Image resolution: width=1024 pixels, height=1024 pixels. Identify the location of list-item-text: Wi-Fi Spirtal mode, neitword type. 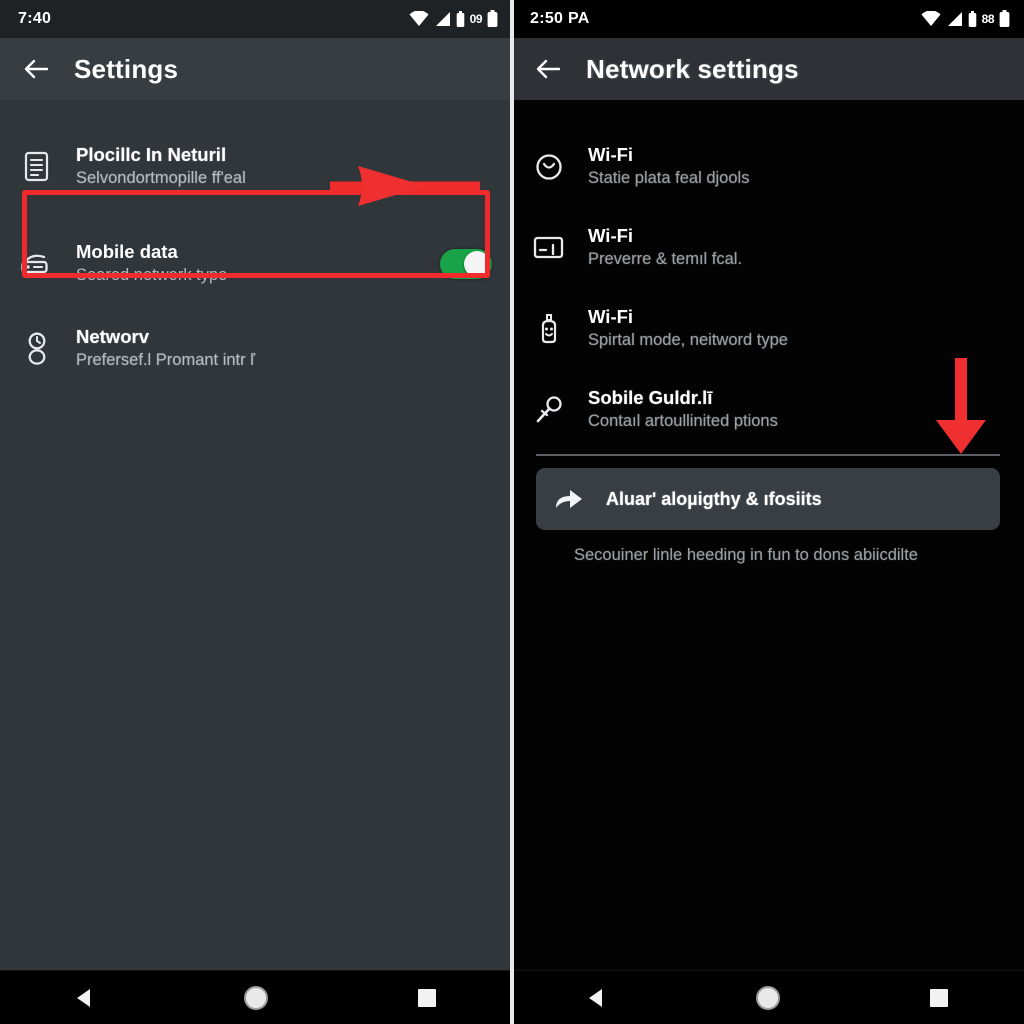
(796, 328).